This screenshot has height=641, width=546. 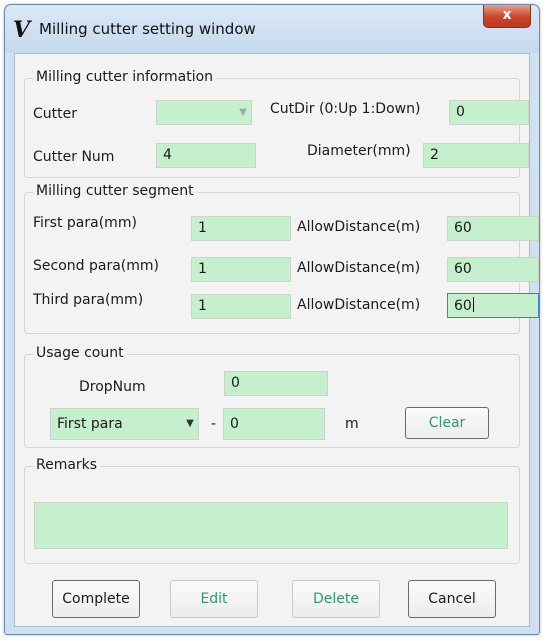 What do you see at coordinates (147, 29) in the screenshot?
I see `window-title: Milling cutter setting window` at bounding box center [147, 29].